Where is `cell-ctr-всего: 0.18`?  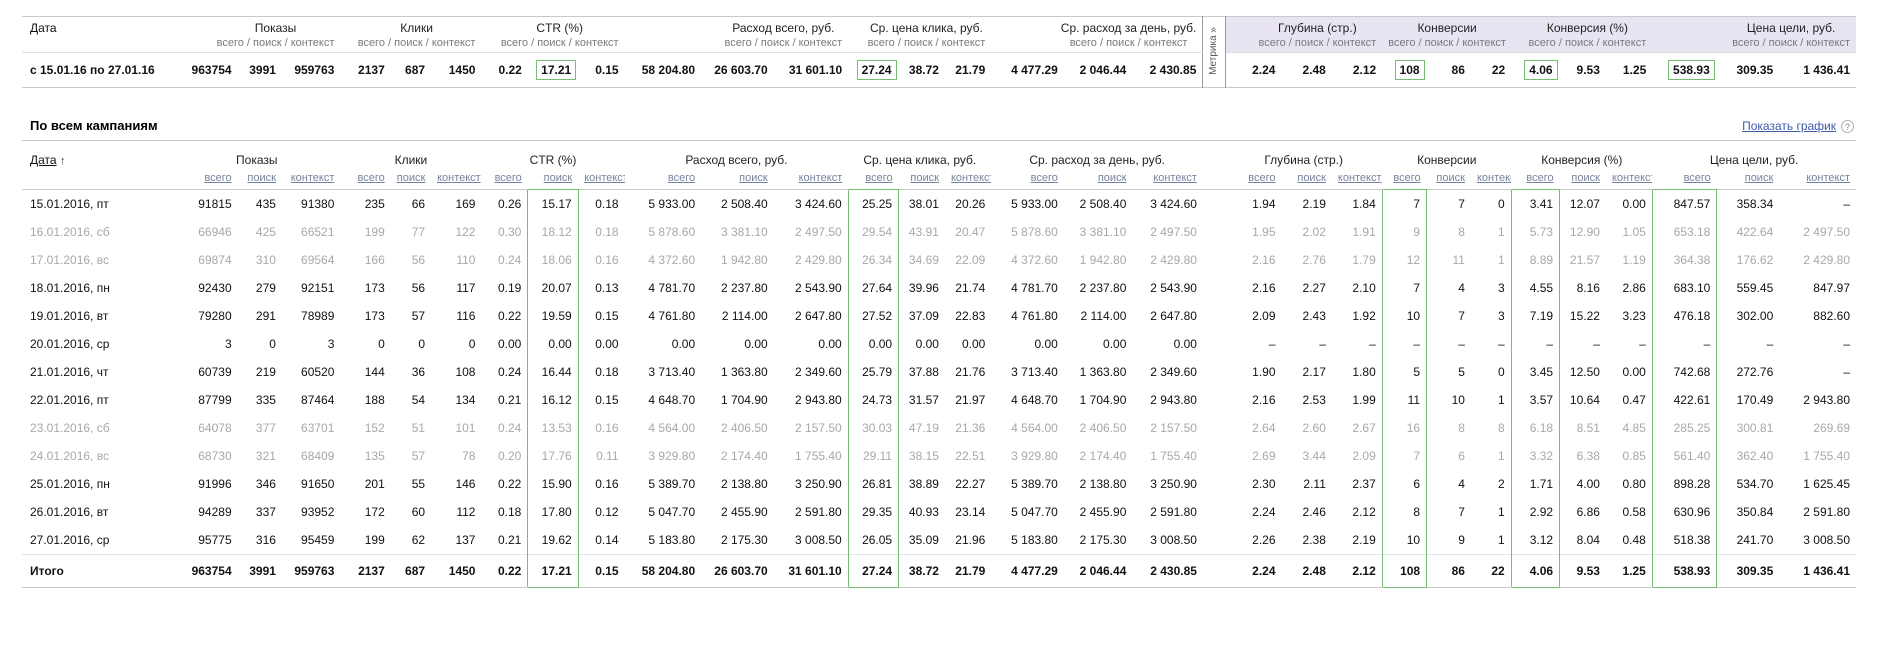
cell-ctr-всего: 0.18 is located at coordinates (509, 512).